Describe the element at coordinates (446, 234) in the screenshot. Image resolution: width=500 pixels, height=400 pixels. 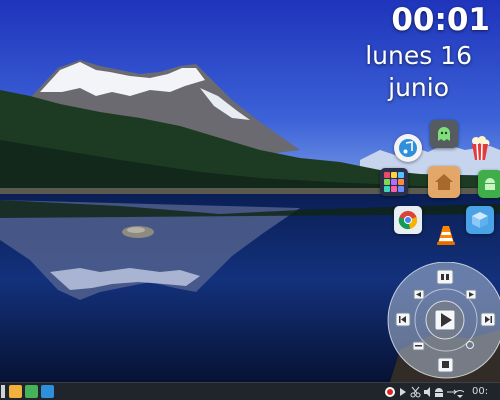
I see `vlc-player-icon` at that location.